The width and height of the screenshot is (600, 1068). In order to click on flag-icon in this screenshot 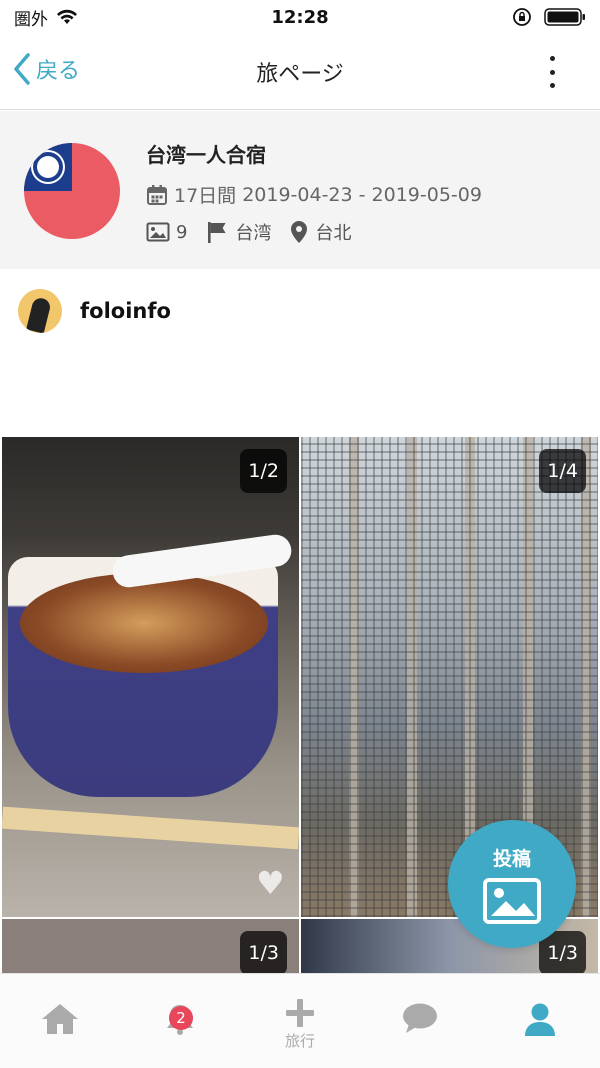, I will do `click(217, 232)`.